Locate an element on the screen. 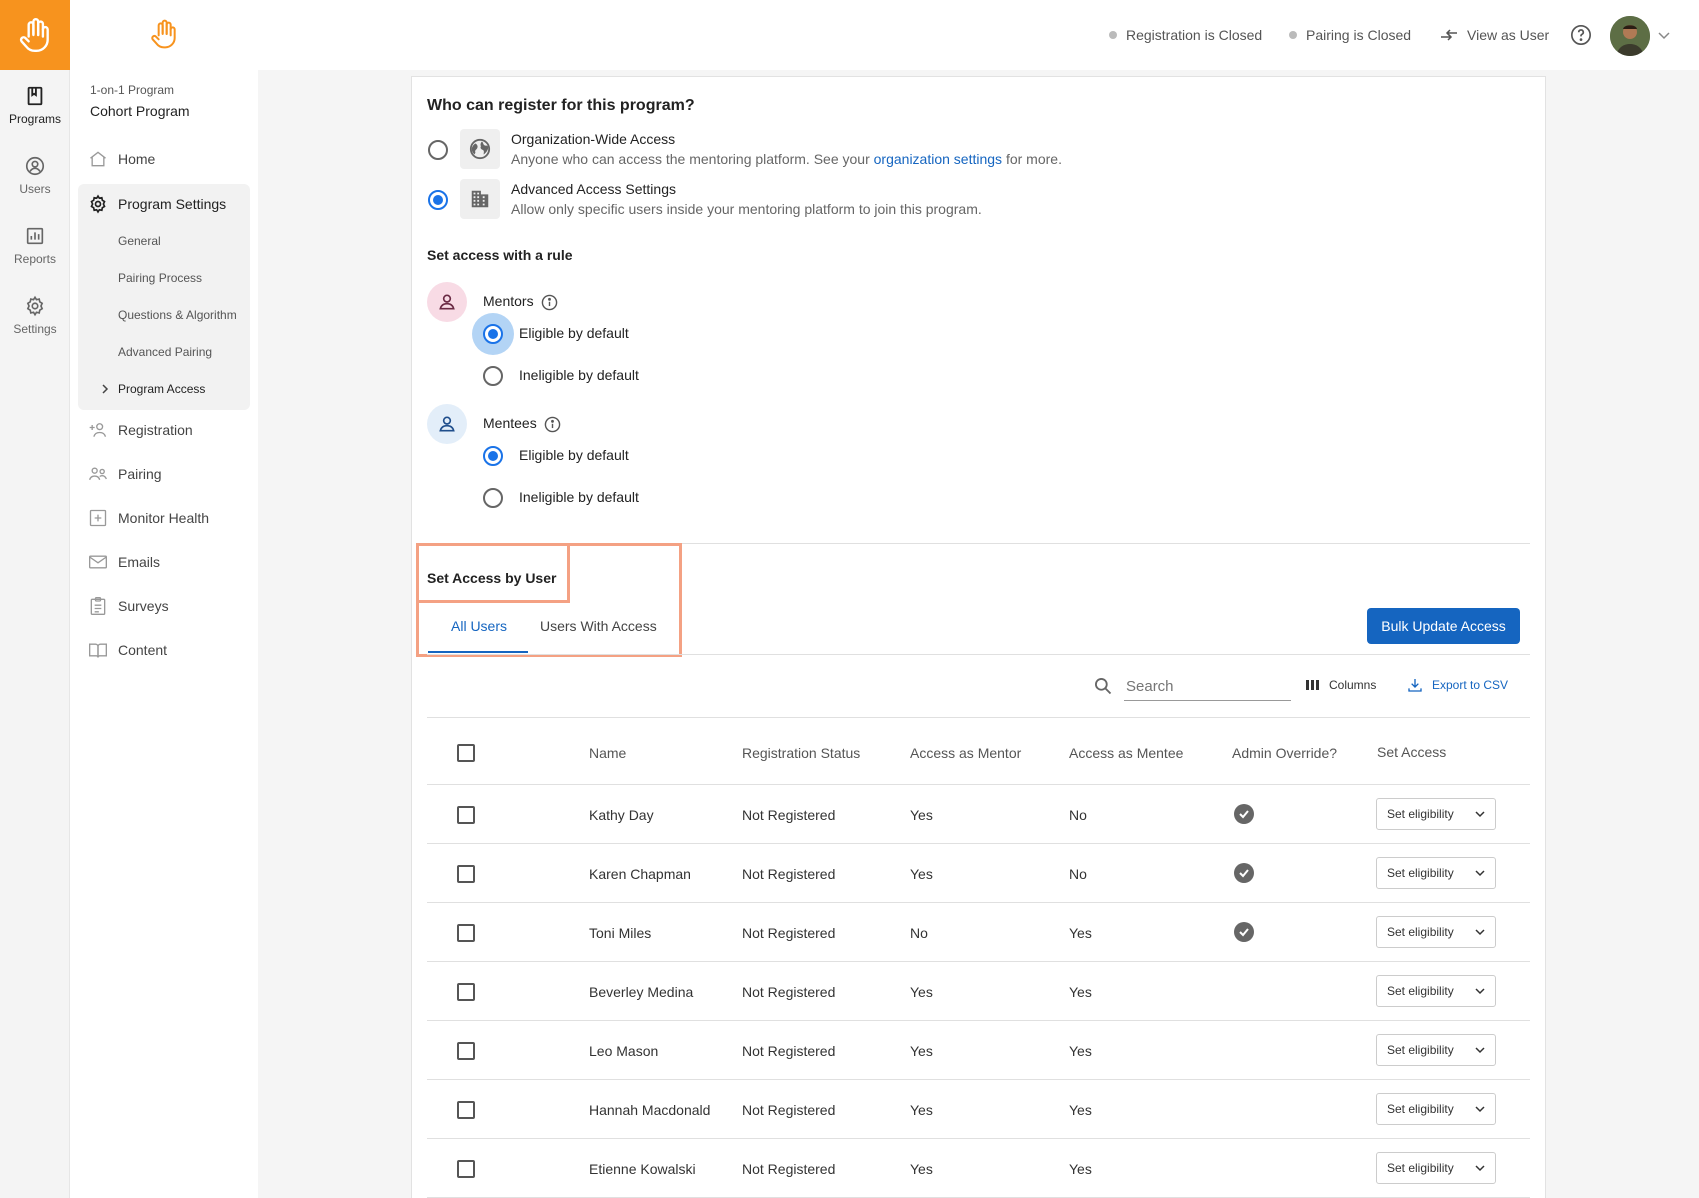  mentors-ineligible-label: Ineligible by default is located at coordinates (579, 375).